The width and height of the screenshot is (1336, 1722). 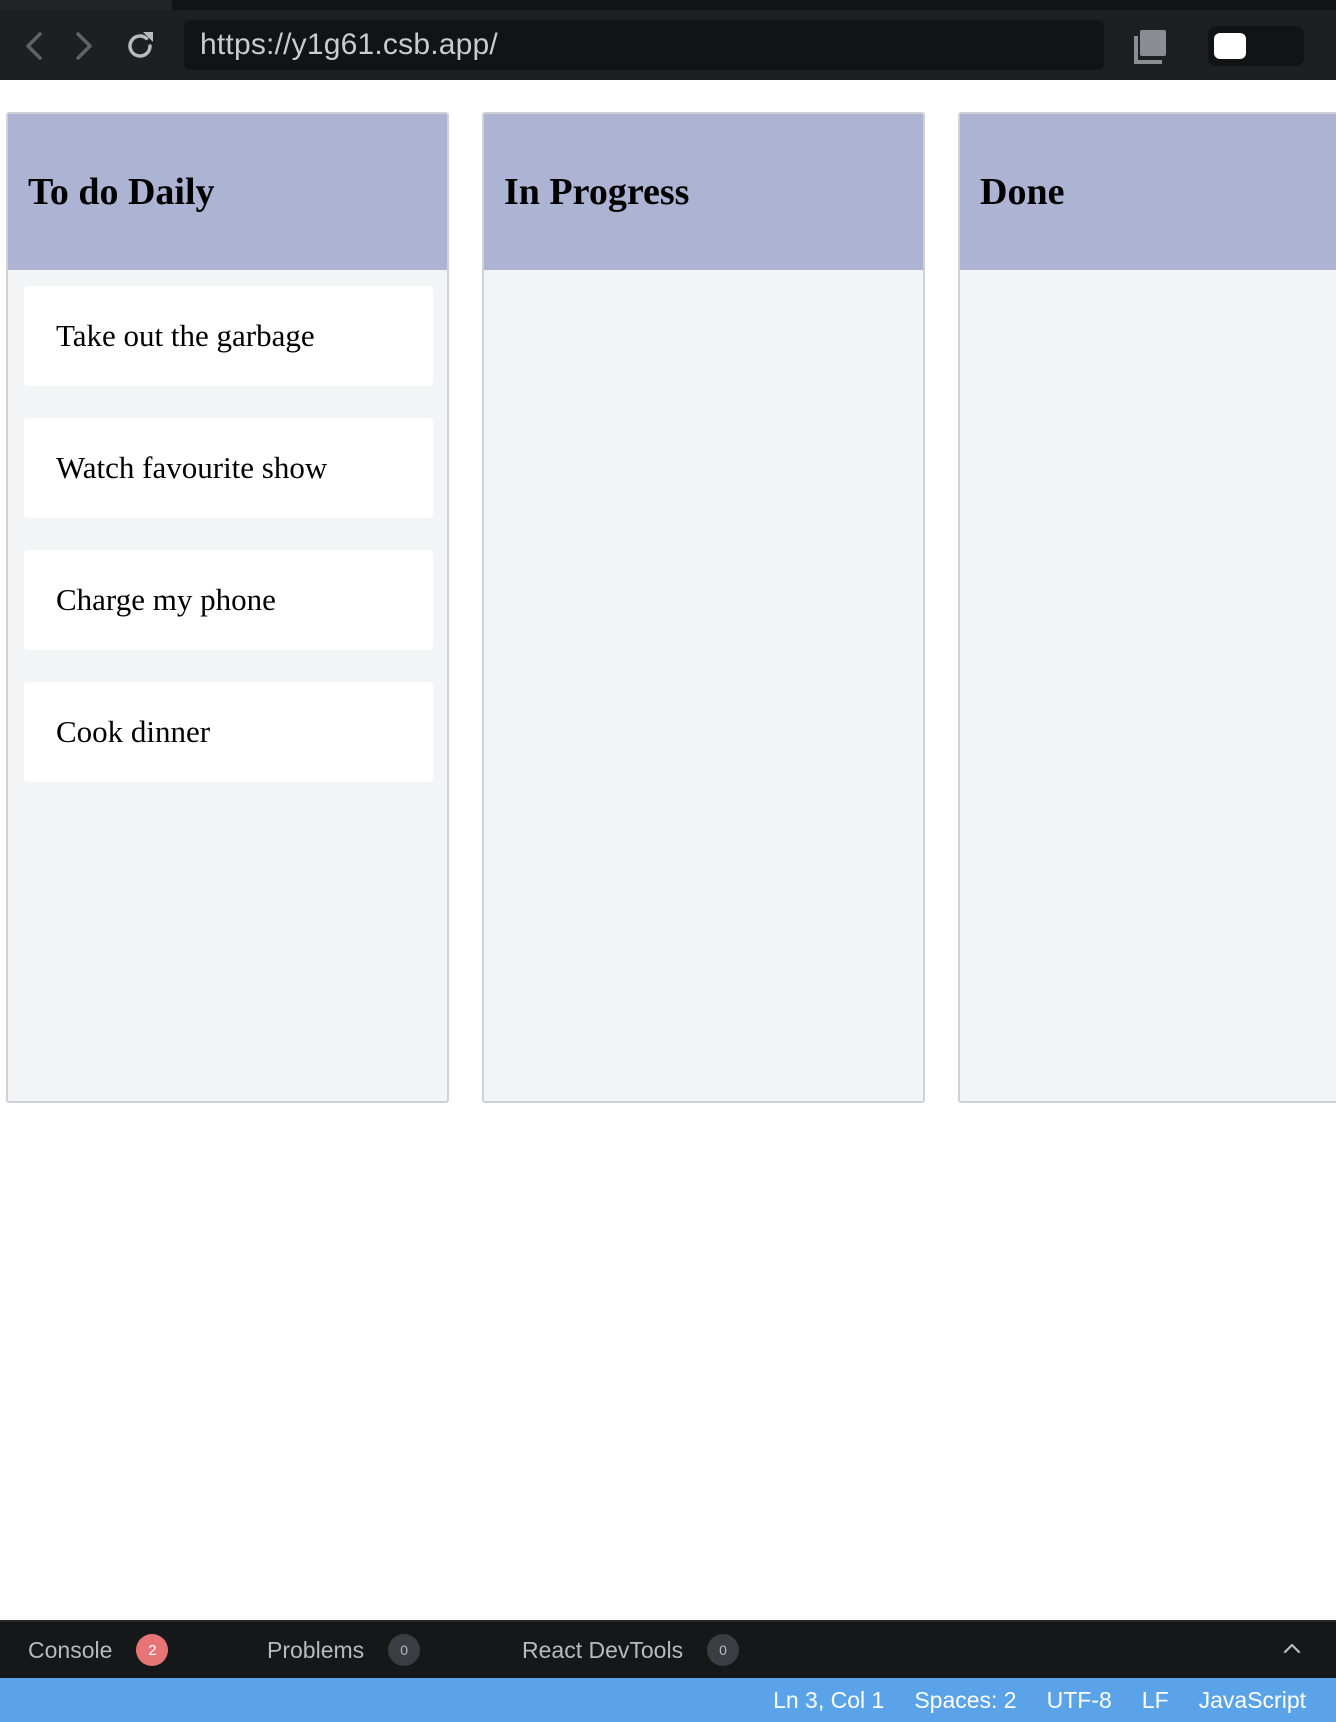 What do you see at coordinates (1155, 1700) in the screenshot?
I see `line-ending: LF` at bounding box center [1155, 1700].